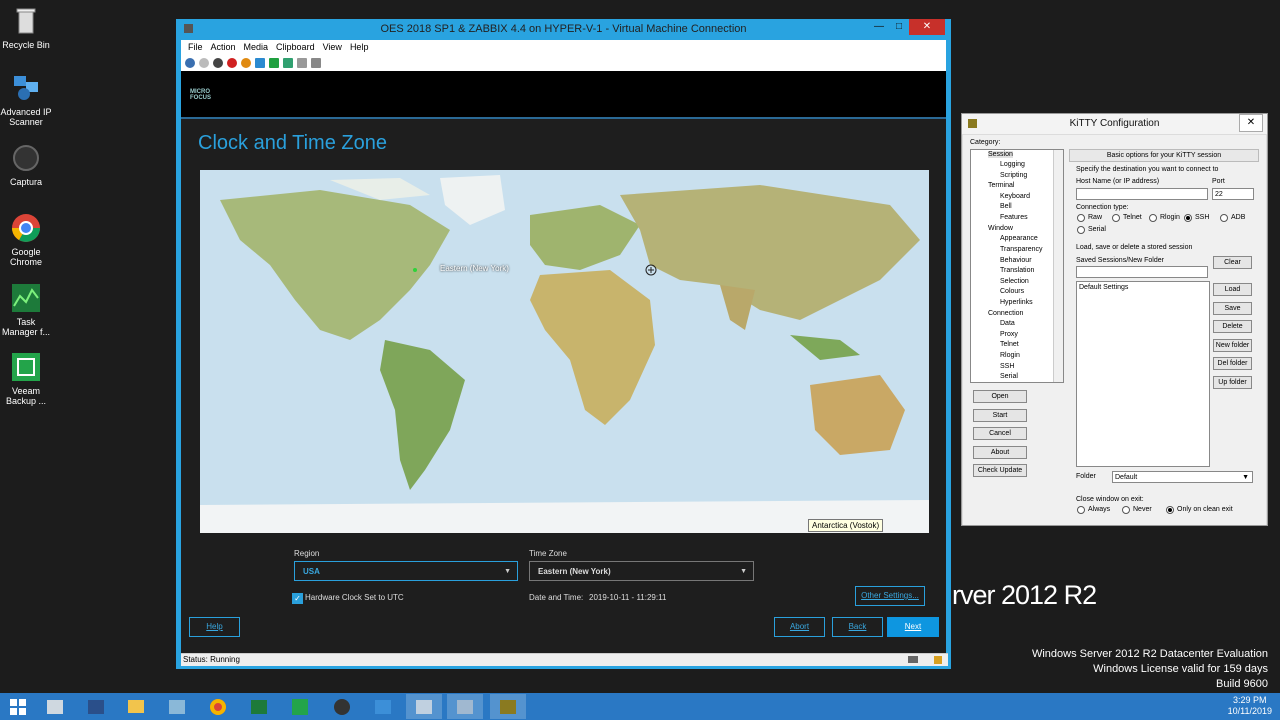 This screenshot has width=1280, height=720. Describe the element at coordinates (1116, 218) in the screenshot. I see `radio-telnet` at that location.